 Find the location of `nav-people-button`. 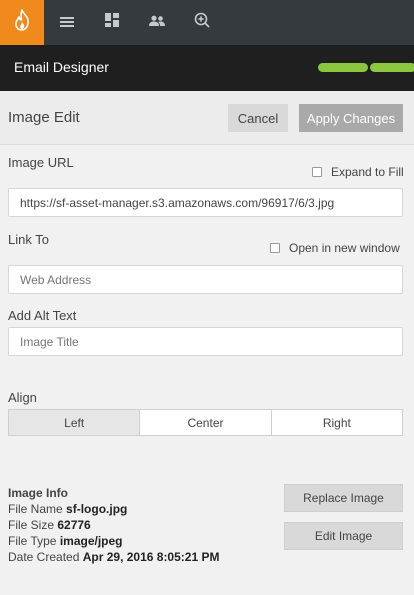

nav-people-button is located at coordinates (156, 22).